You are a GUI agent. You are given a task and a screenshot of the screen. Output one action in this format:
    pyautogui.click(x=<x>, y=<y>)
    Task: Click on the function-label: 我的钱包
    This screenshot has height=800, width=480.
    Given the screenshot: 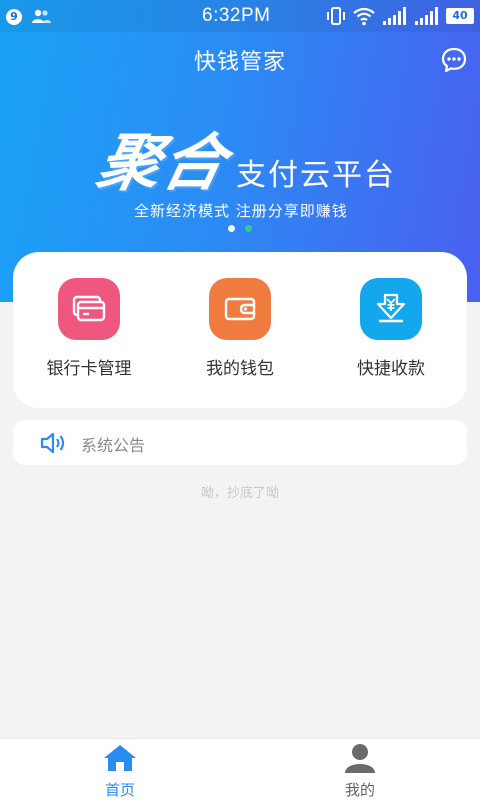 What is the action you would take?
    pyautogui.click(x=240, y=369)
    